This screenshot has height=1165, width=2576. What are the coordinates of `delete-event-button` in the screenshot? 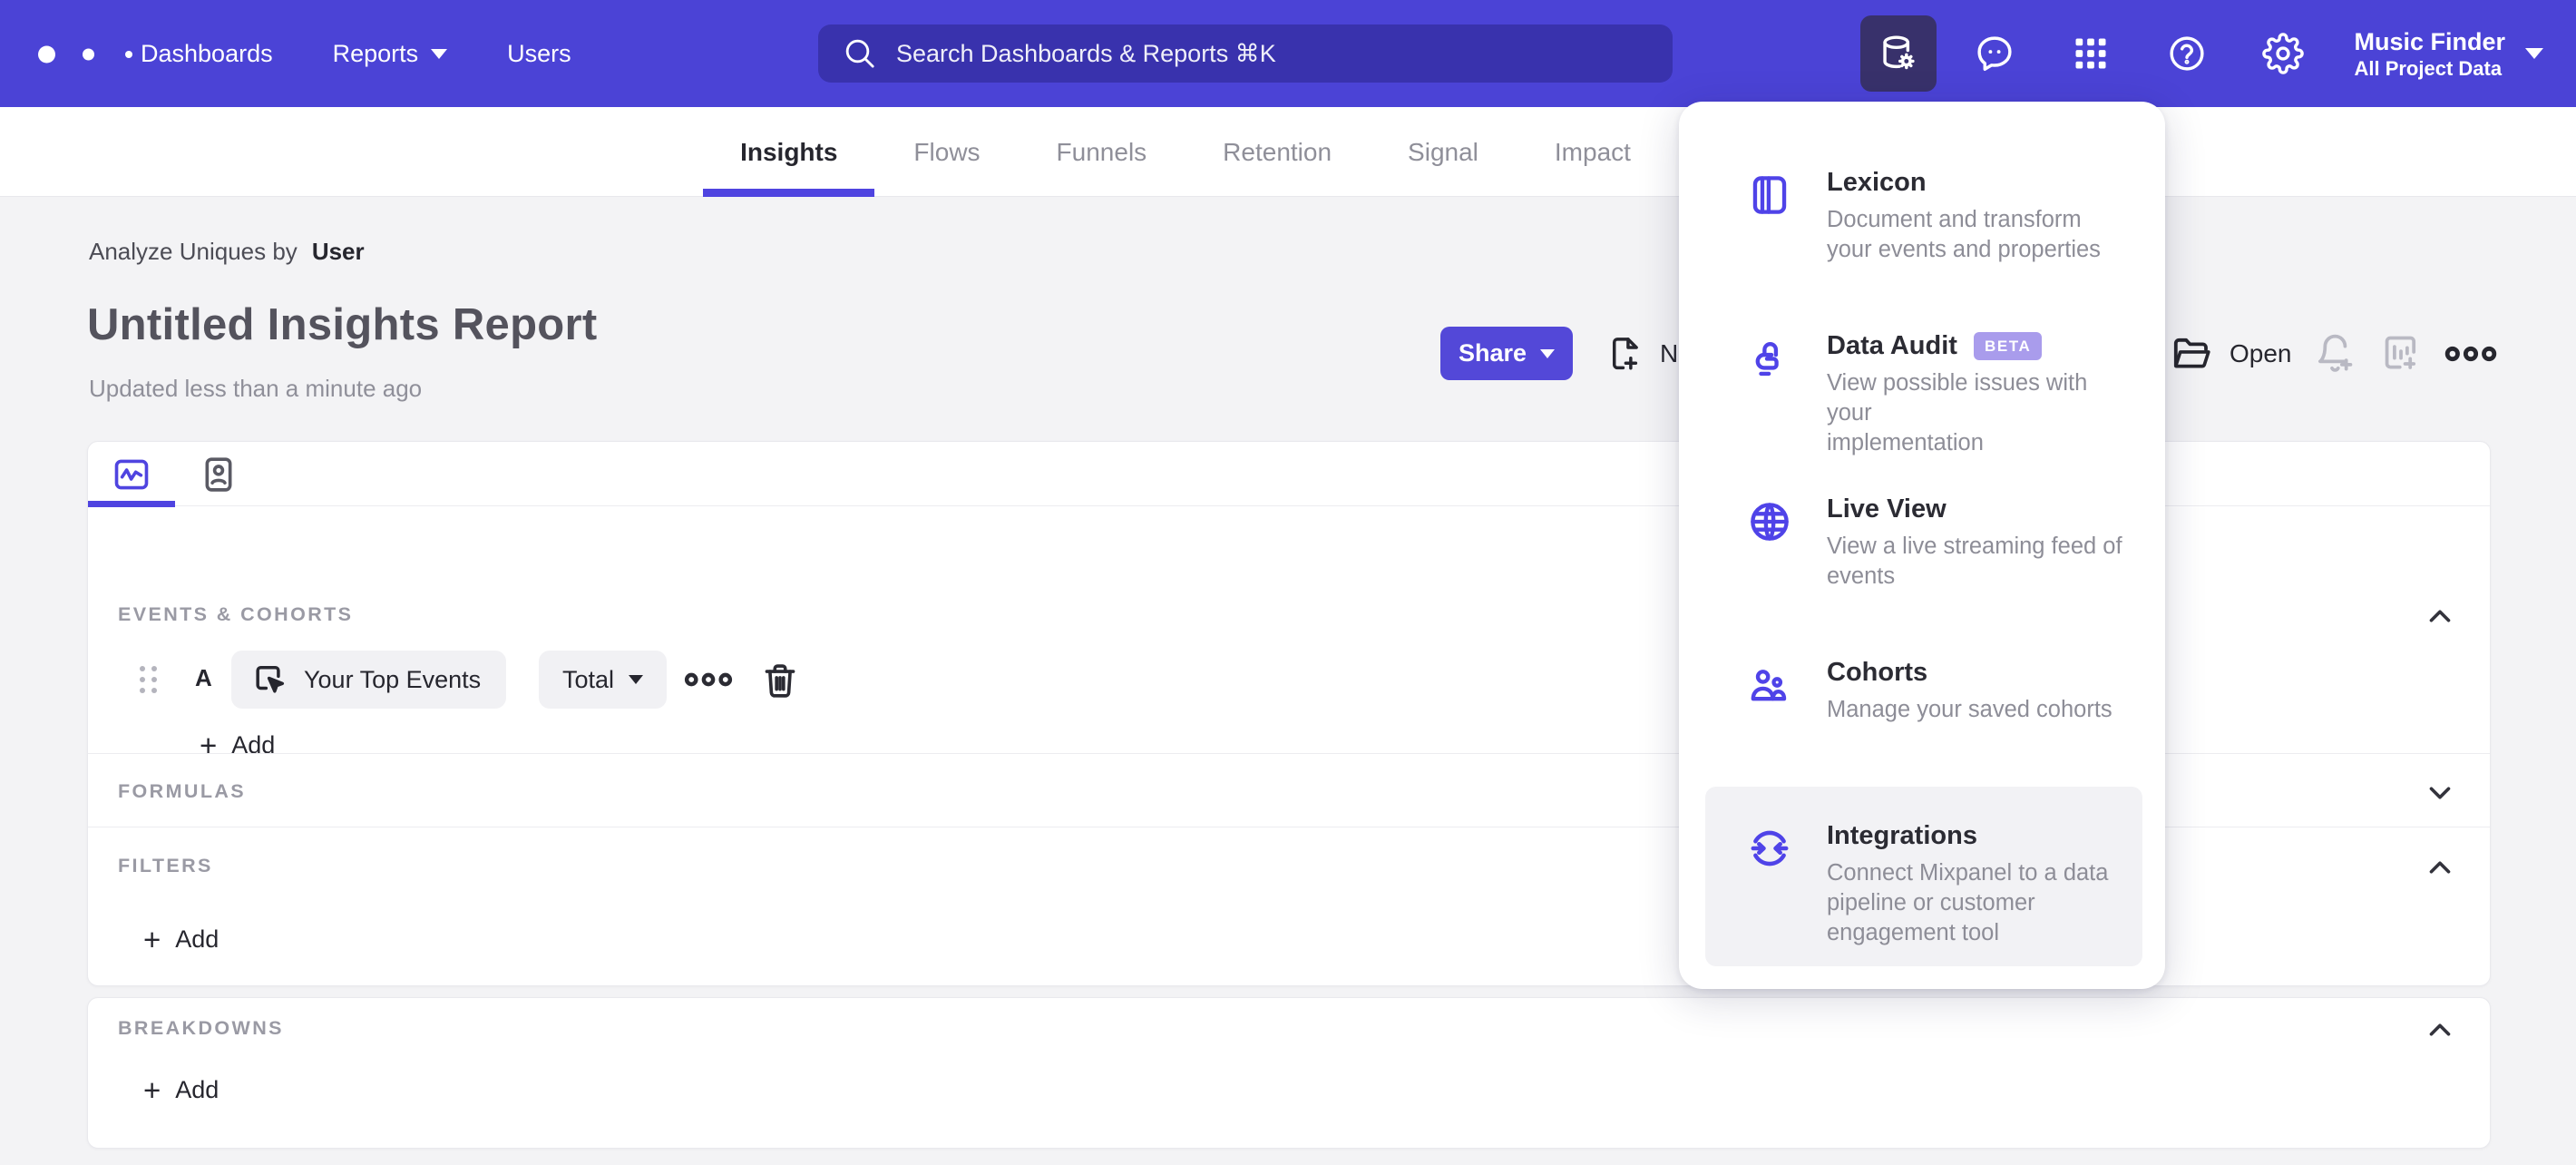 It's located at (780, 680).